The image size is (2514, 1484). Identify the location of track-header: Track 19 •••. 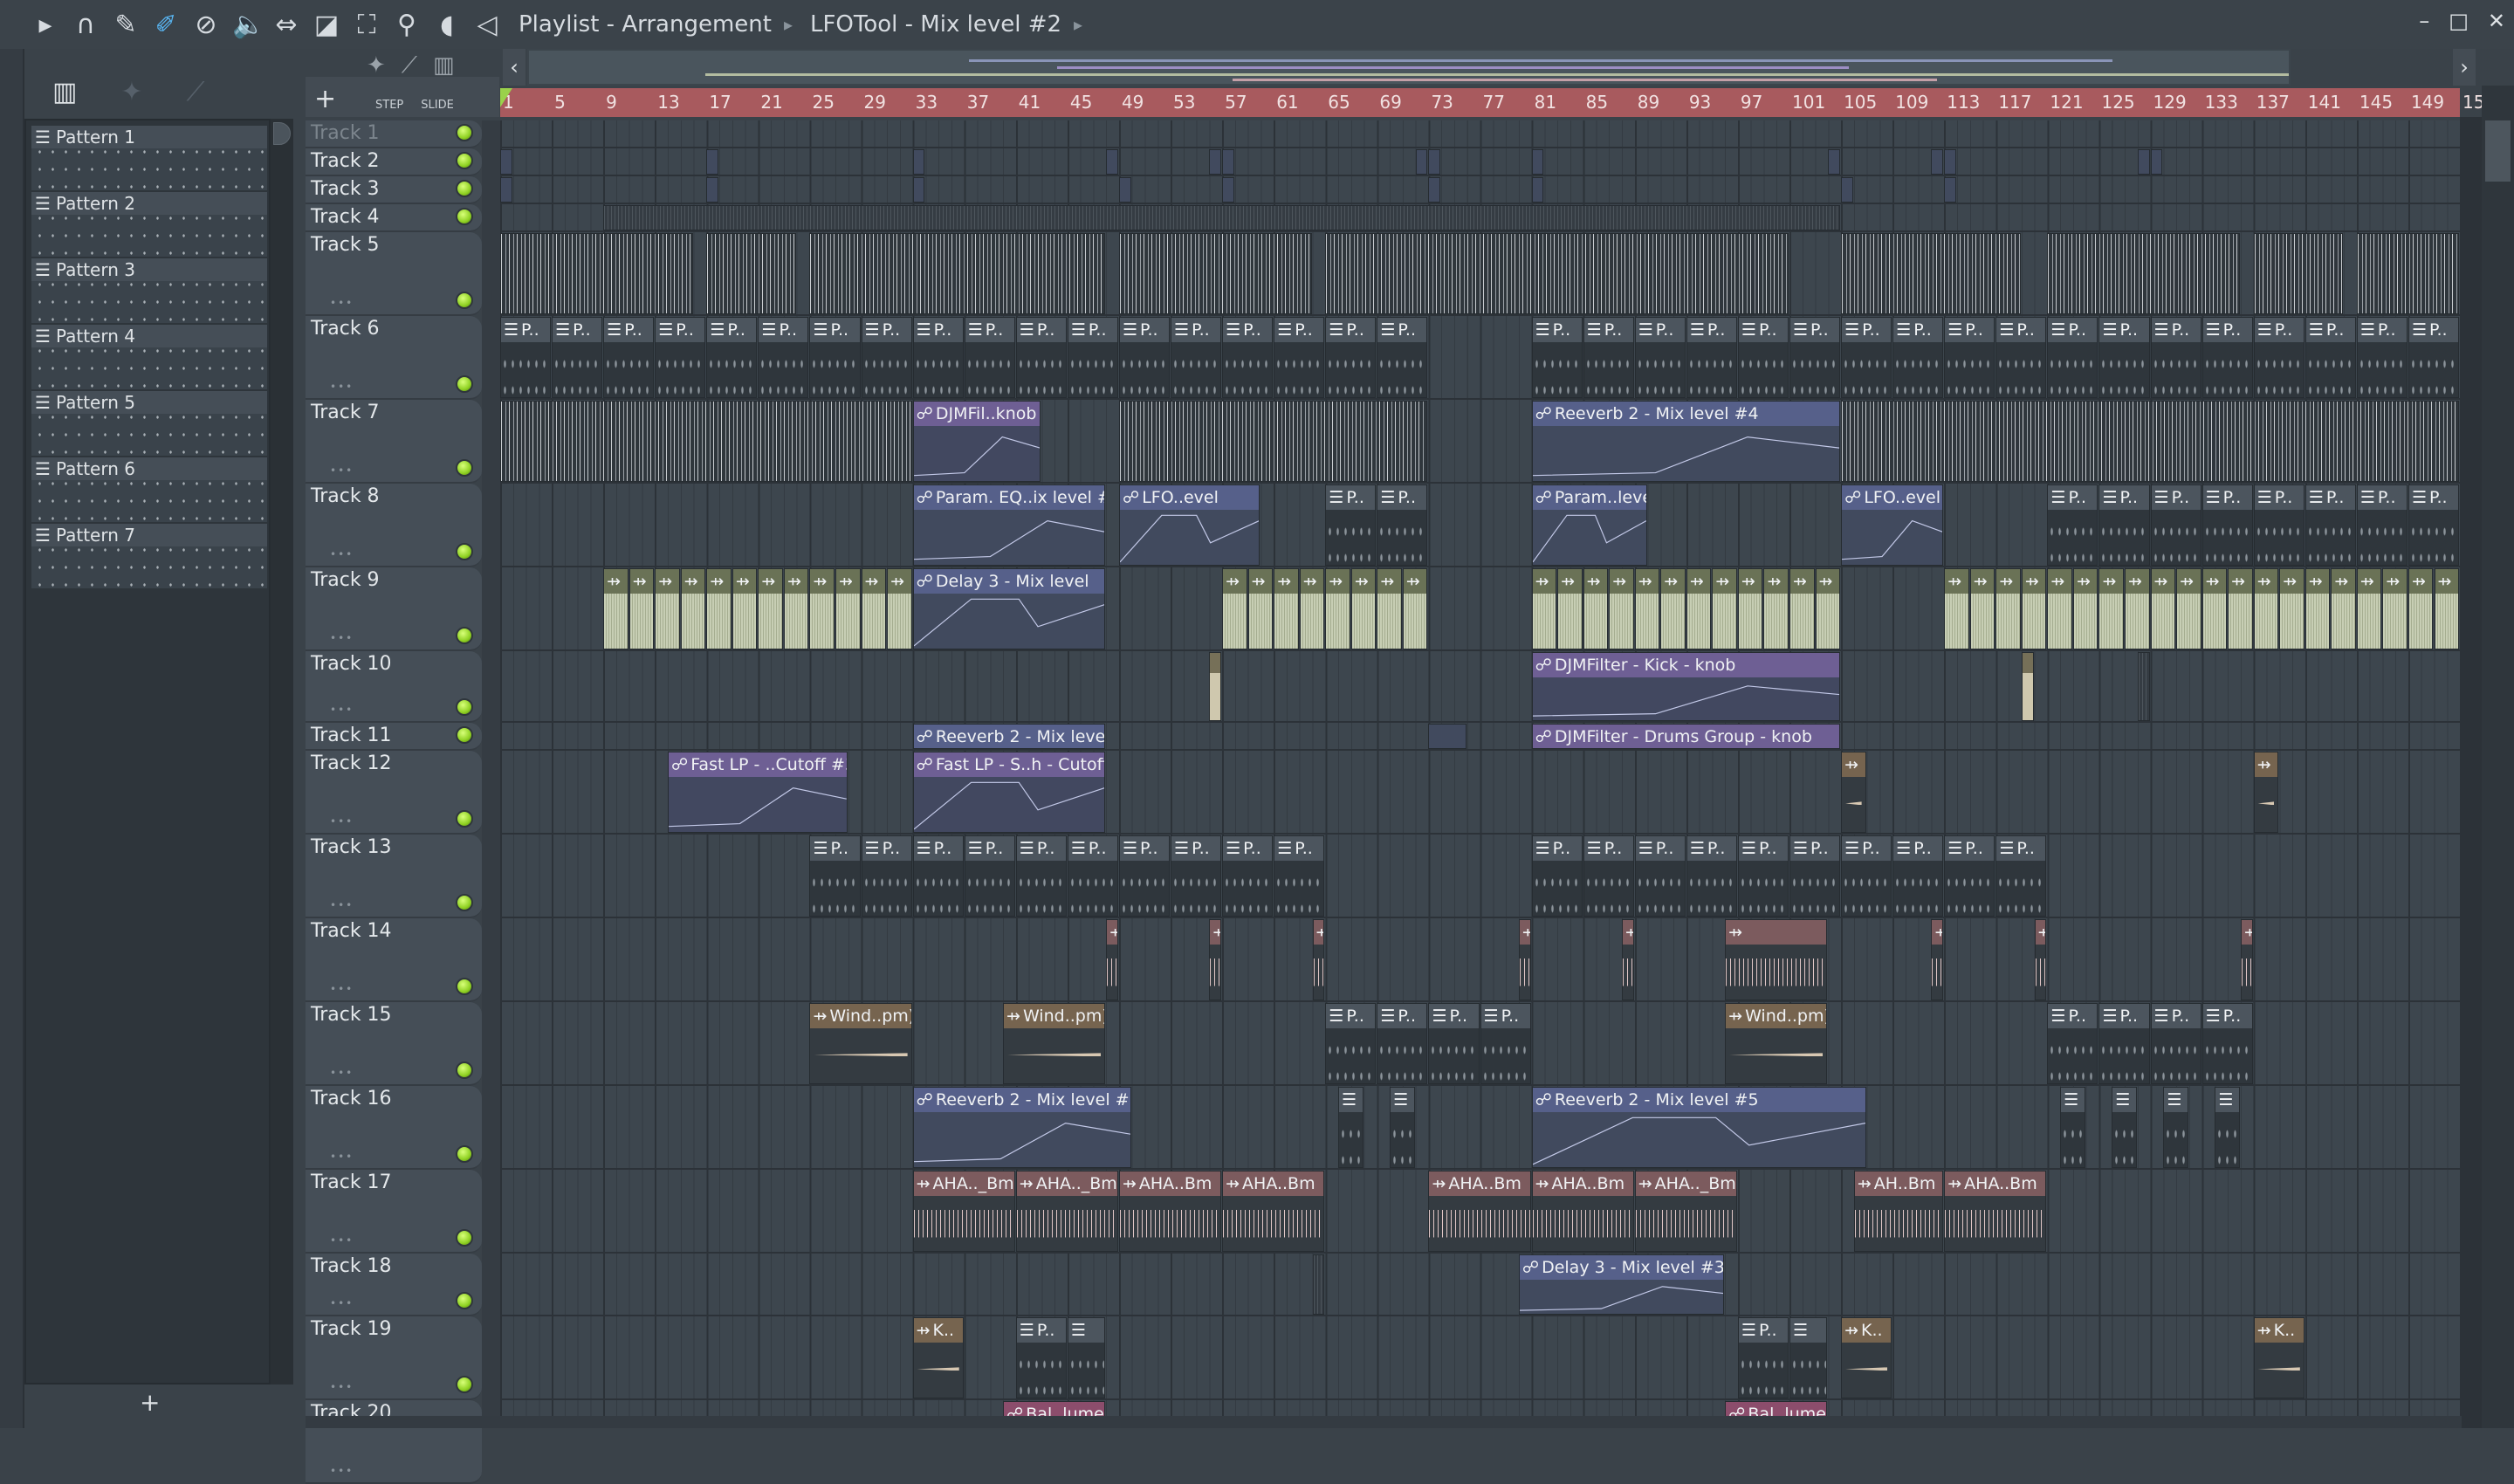
(394, 1358).